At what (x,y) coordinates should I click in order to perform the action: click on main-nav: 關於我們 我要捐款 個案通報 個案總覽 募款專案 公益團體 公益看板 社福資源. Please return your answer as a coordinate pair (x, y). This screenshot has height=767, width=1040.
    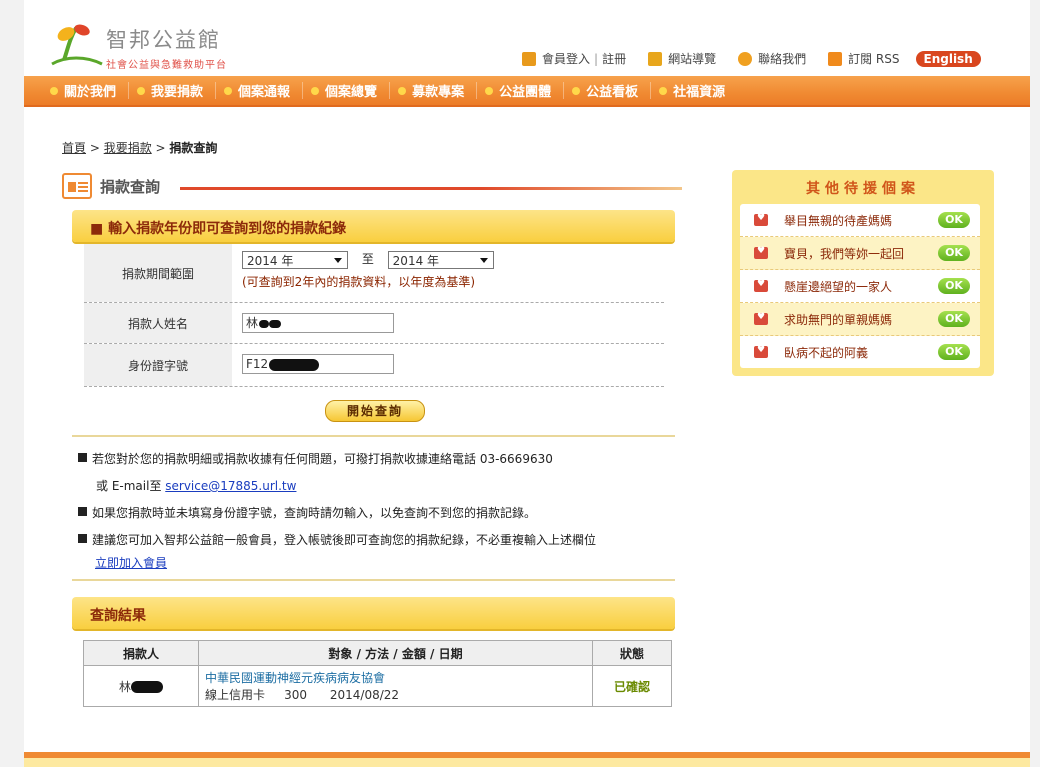
    Looking at the image, I should click on (527, 91).